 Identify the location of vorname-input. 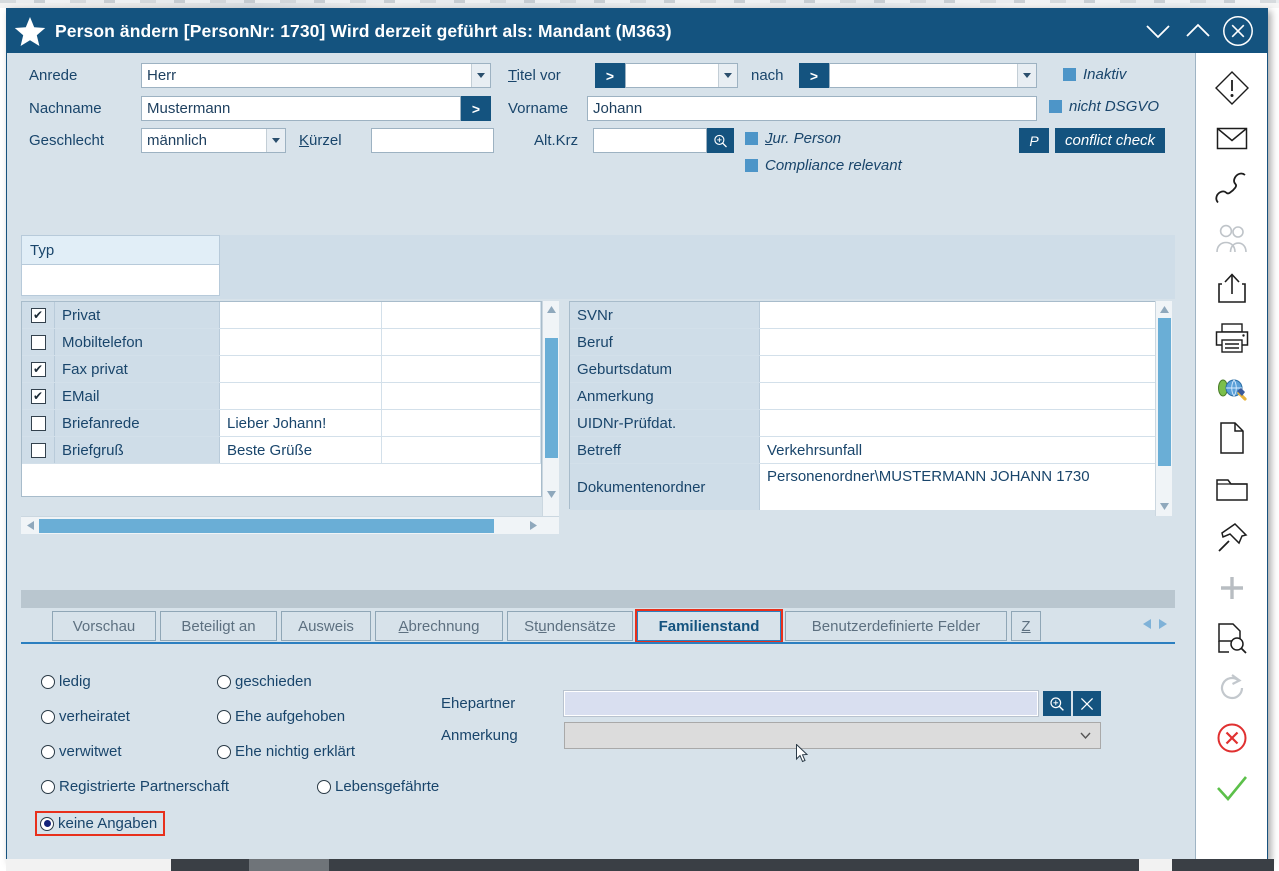
(812, 108).